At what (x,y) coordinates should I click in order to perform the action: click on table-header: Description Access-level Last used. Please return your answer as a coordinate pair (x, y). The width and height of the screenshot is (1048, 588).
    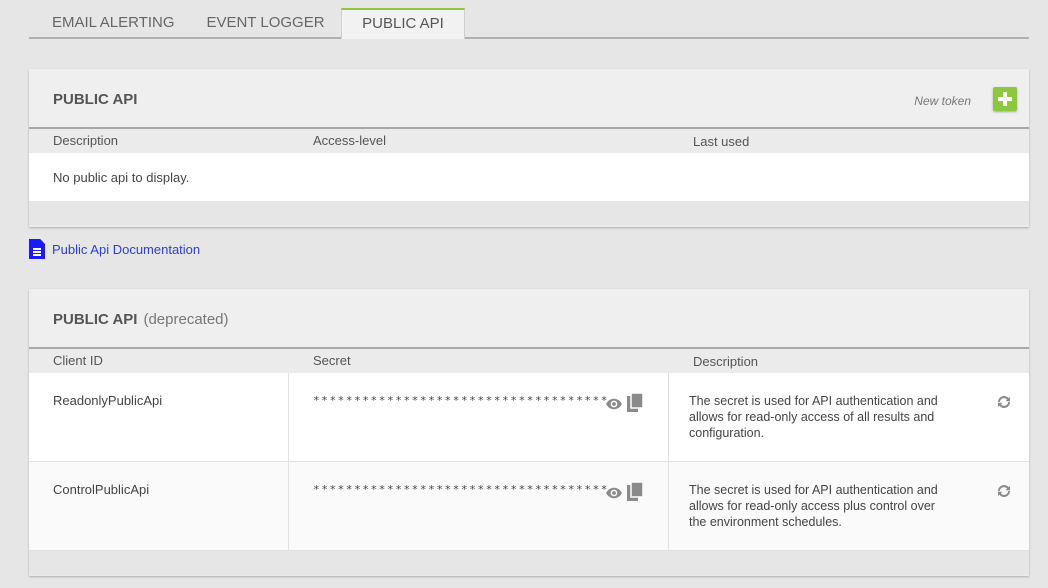
    Looking at the image, I should click on (529, 141).